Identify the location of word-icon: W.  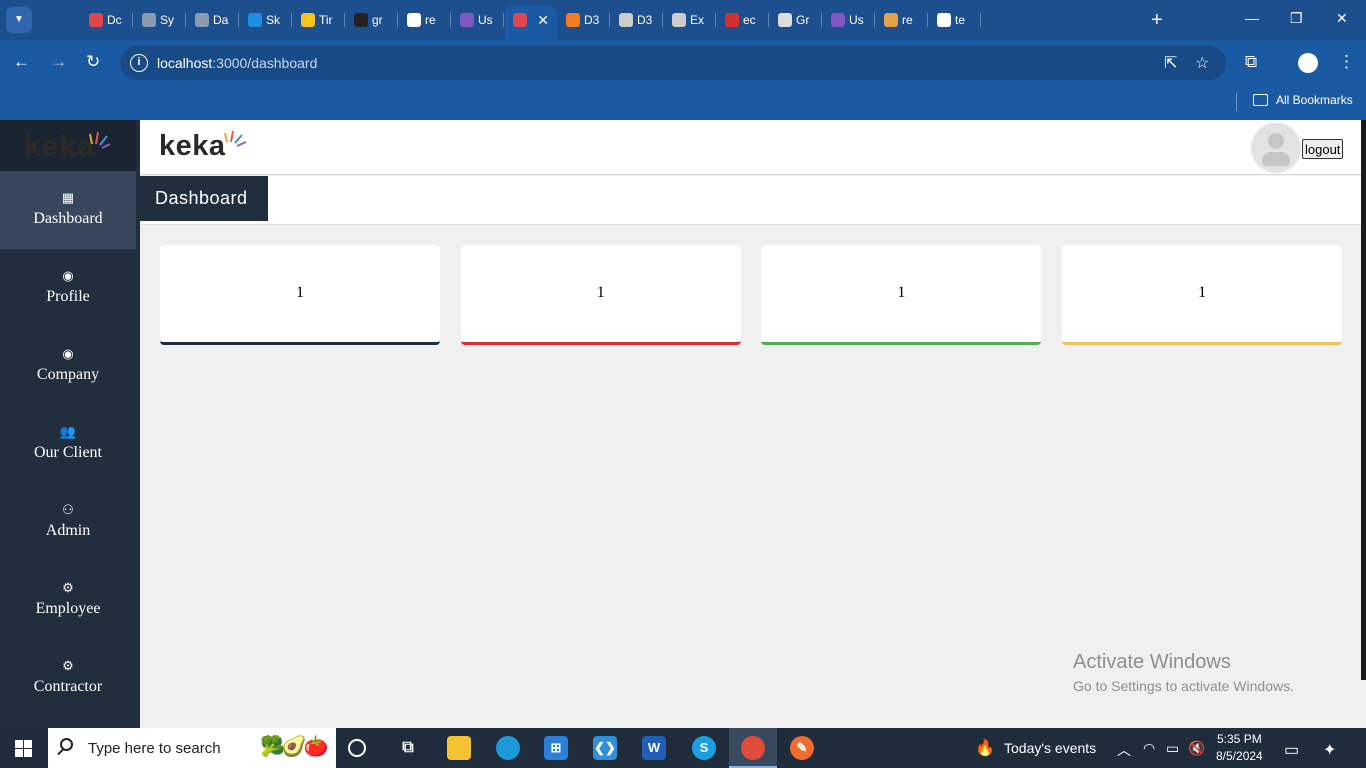
(654, 748).